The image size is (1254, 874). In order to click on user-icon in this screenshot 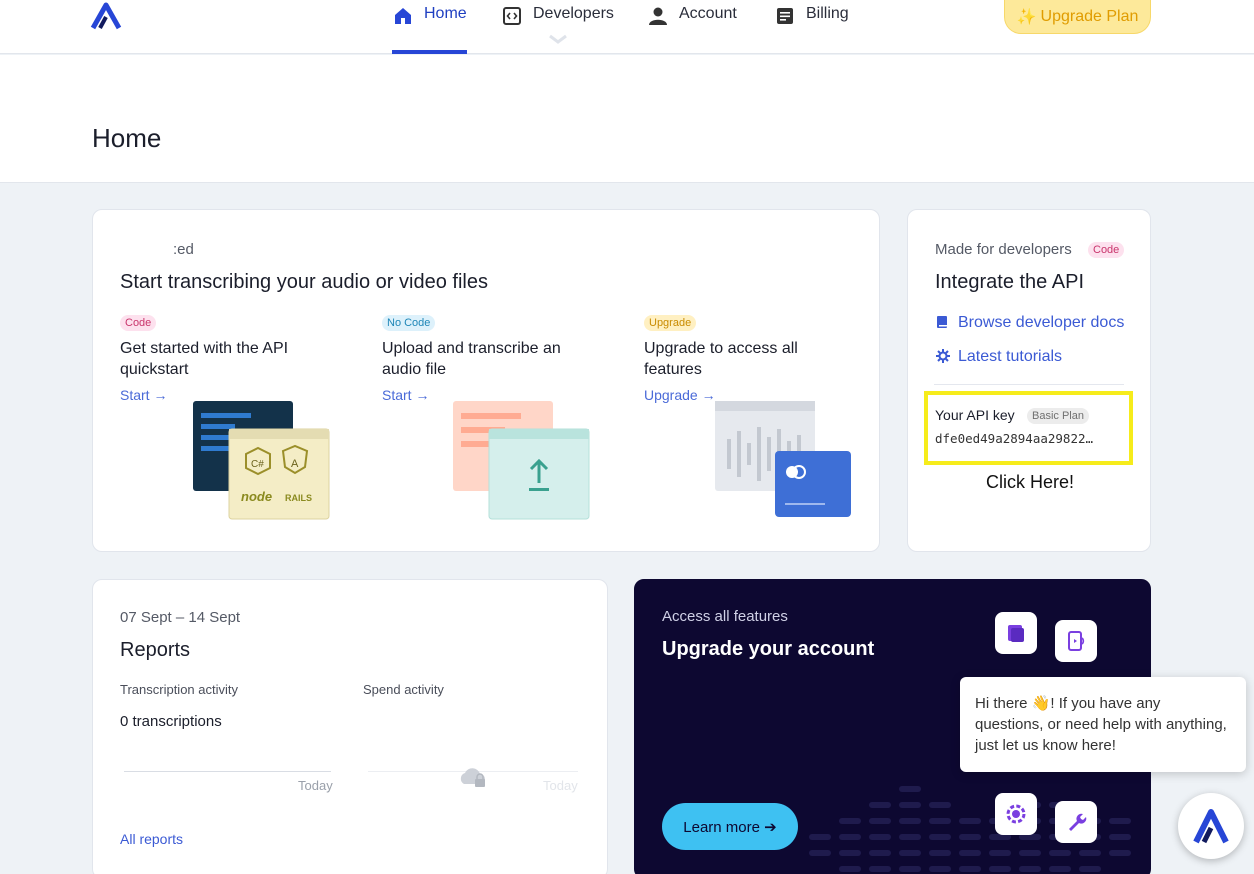, I will do `click(658, 16)`.